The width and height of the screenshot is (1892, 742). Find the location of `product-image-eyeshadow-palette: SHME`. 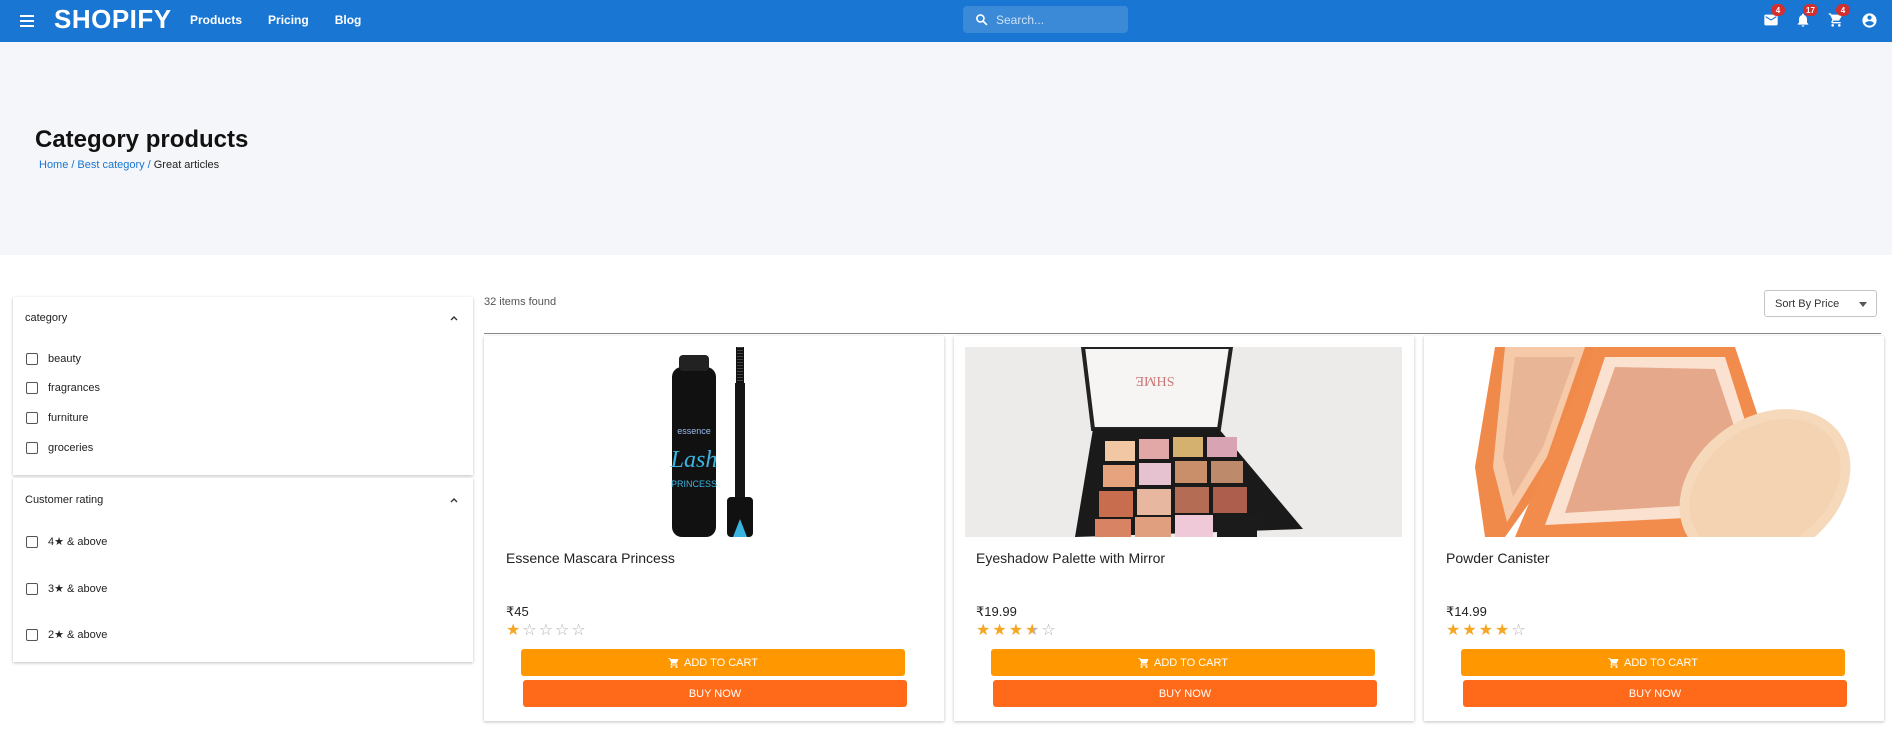

product-image-eyeshadow-palette: SHME is located at coordinates (1183, 442).